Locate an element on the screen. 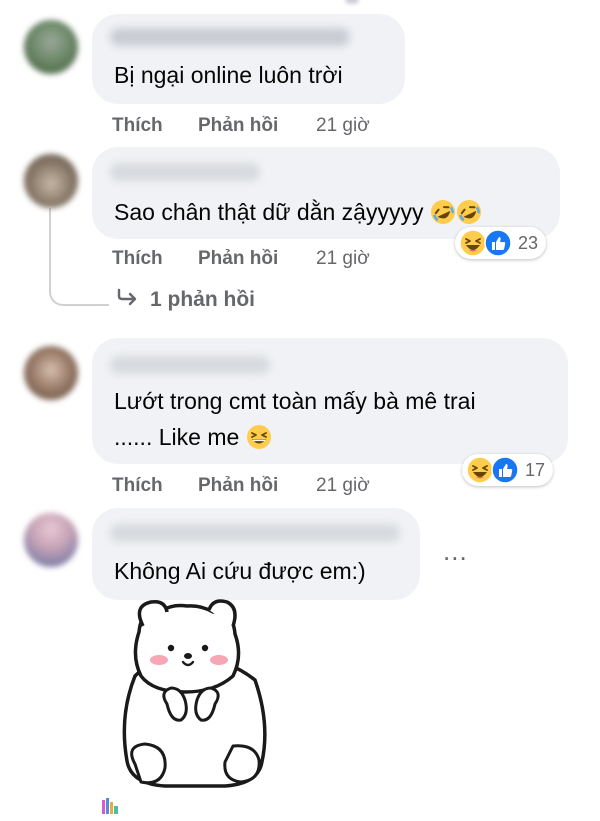 The height and width of the screenshot is (821, 600). grinning-squint-emoji-icon is located at coordinates (259, 441).